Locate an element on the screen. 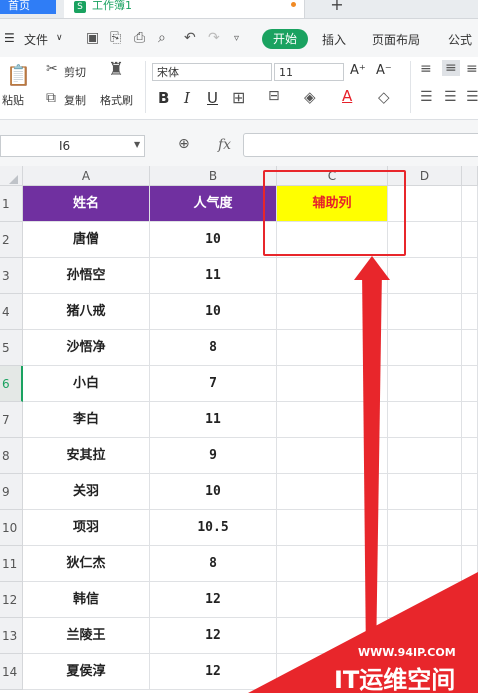  annotation-arrow-head is located at coordinates (372, 268).